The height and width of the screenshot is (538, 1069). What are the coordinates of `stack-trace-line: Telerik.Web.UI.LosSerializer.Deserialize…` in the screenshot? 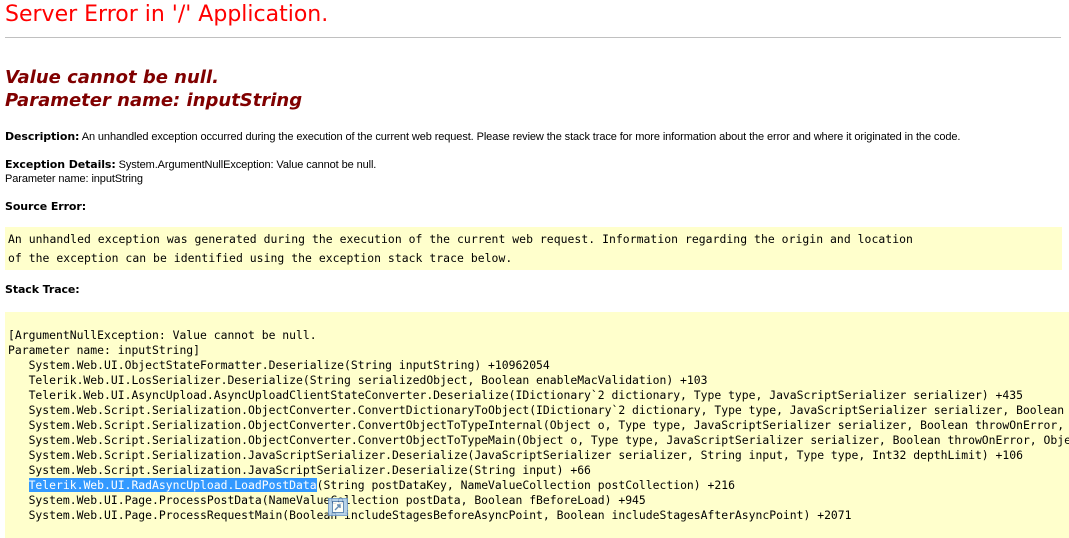 It's located at (358, 380).